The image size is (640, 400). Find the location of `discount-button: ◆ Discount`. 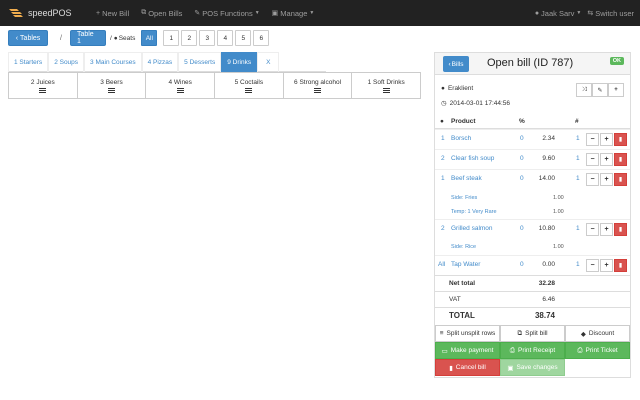

discount-button: ◆ Discount is located at coordinates (597, 333).